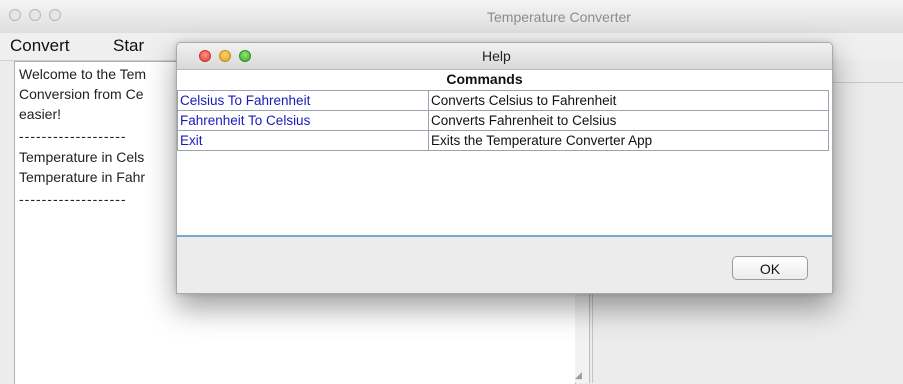 This screenshot has height=384, width=903. Describe the element at coordinates (303, 100) in the screenshot. I see `command-name: Celsius To Fahrenheit` at that location.